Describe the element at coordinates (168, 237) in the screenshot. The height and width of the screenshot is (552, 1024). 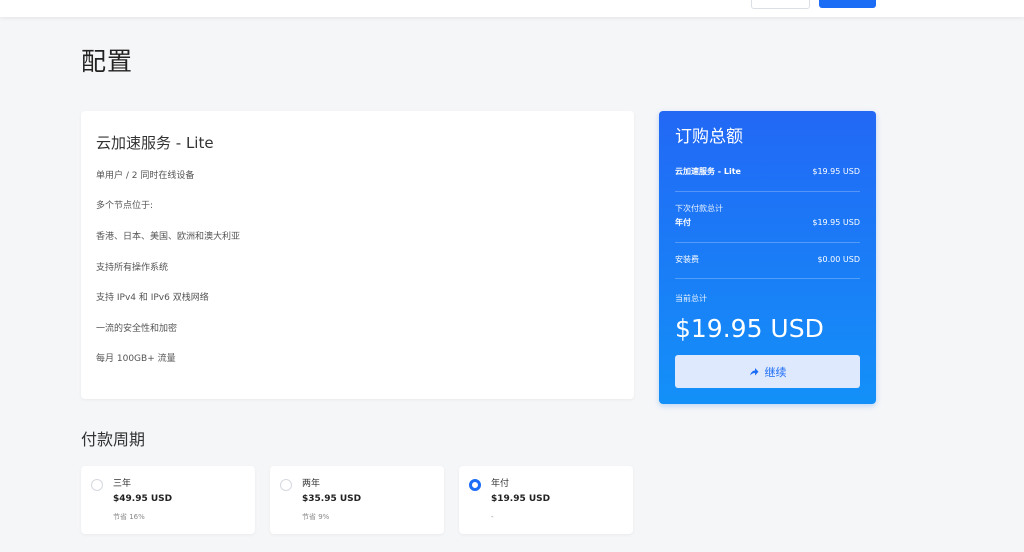
I see `feature-item: 香港、日本、美国、欧洲和澳大利亚` at that location.